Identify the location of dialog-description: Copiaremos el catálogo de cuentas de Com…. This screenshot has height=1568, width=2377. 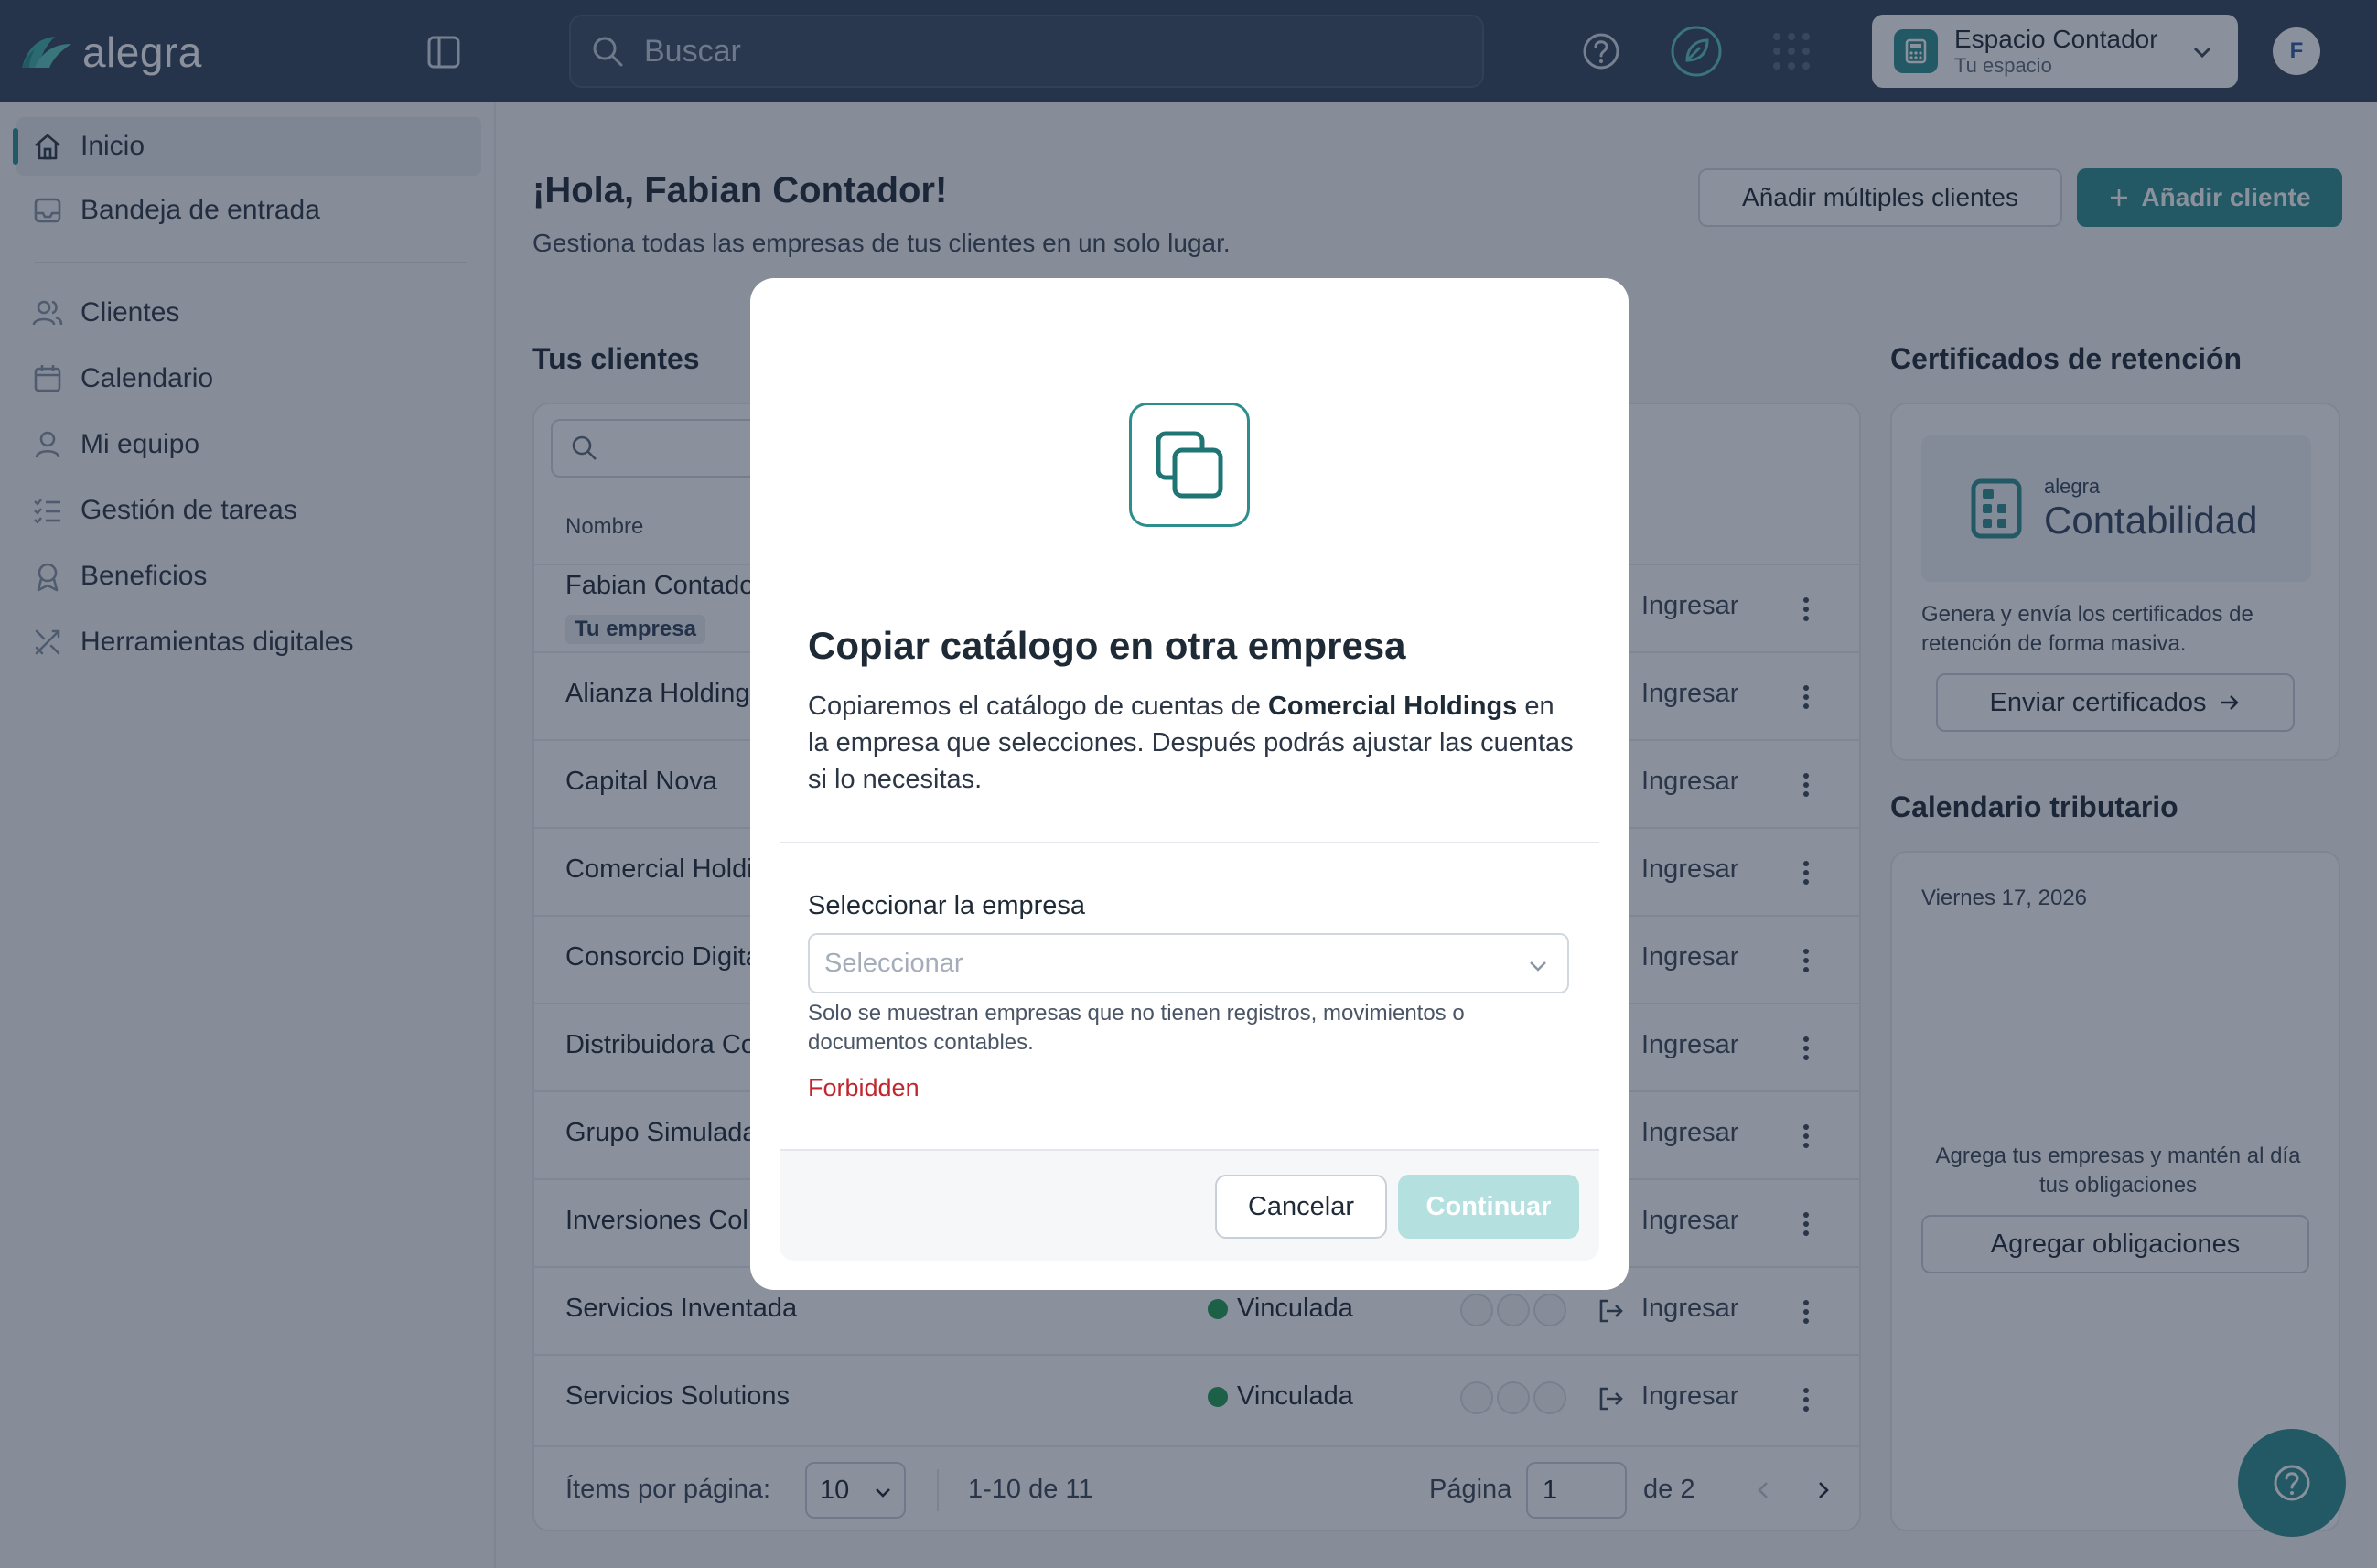
(1192, 743).